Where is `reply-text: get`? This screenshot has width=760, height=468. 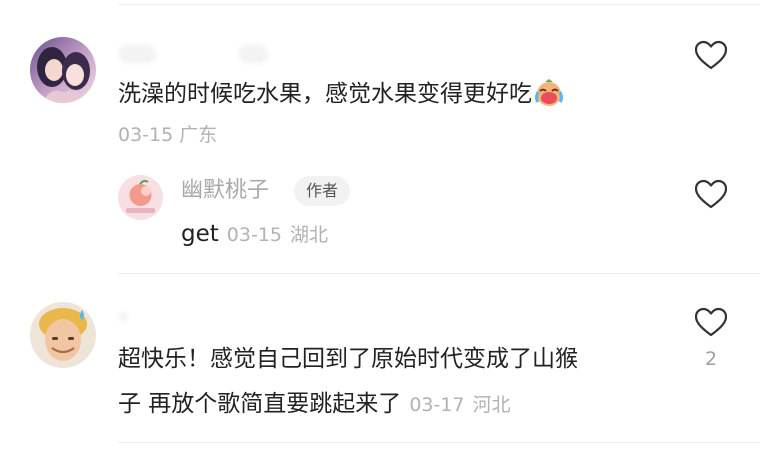 reply-text: get is located at coordinates (200, 234).